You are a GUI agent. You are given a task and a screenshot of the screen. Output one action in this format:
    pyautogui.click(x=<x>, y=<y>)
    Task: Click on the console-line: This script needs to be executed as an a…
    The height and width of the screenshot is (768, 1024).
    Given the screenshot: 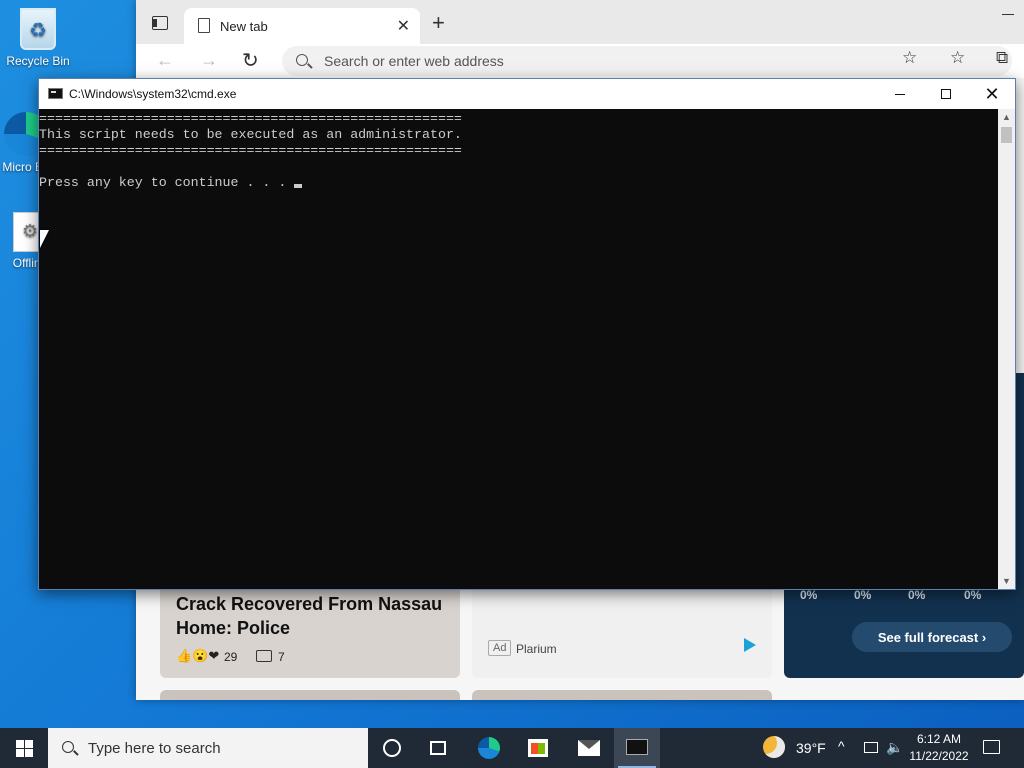 What is the action you would take?
    pyautogui.click(x=250, y=134)
    